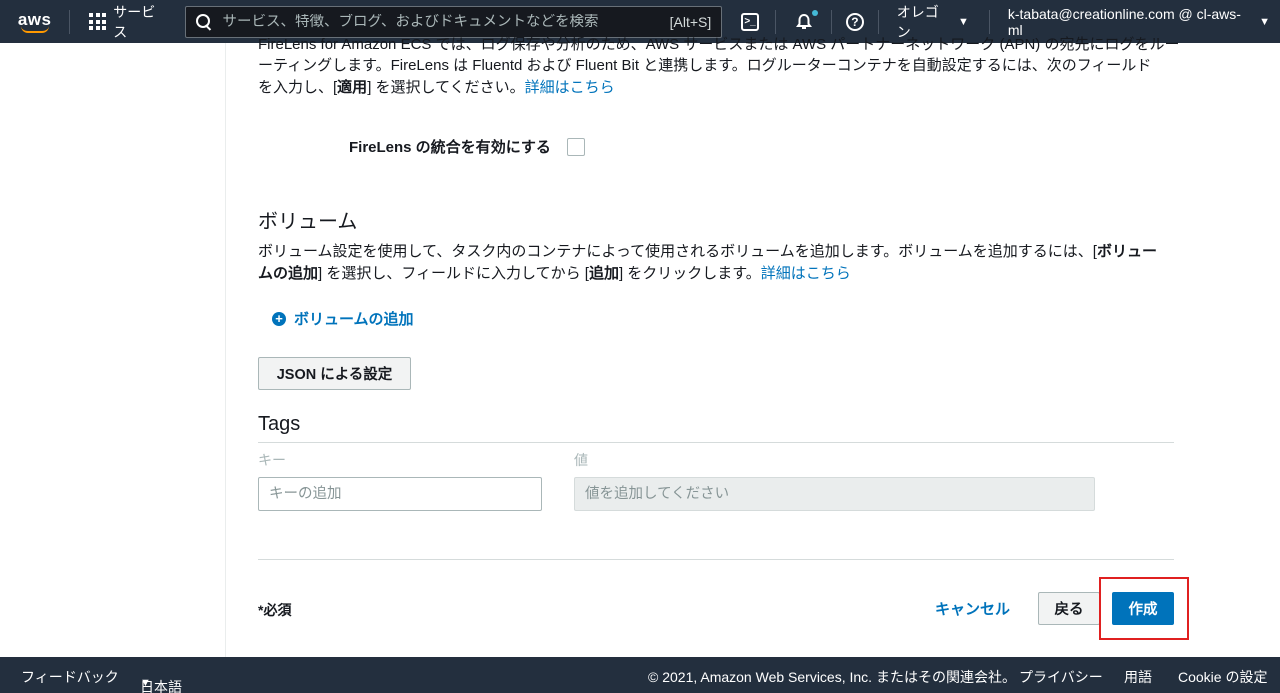 The image size is (1280, 693). What do you see at coordinates (690, 21) in the screenshot?
I see `search-shortcut: [Alt+S]` at bounding box center [690, 21].